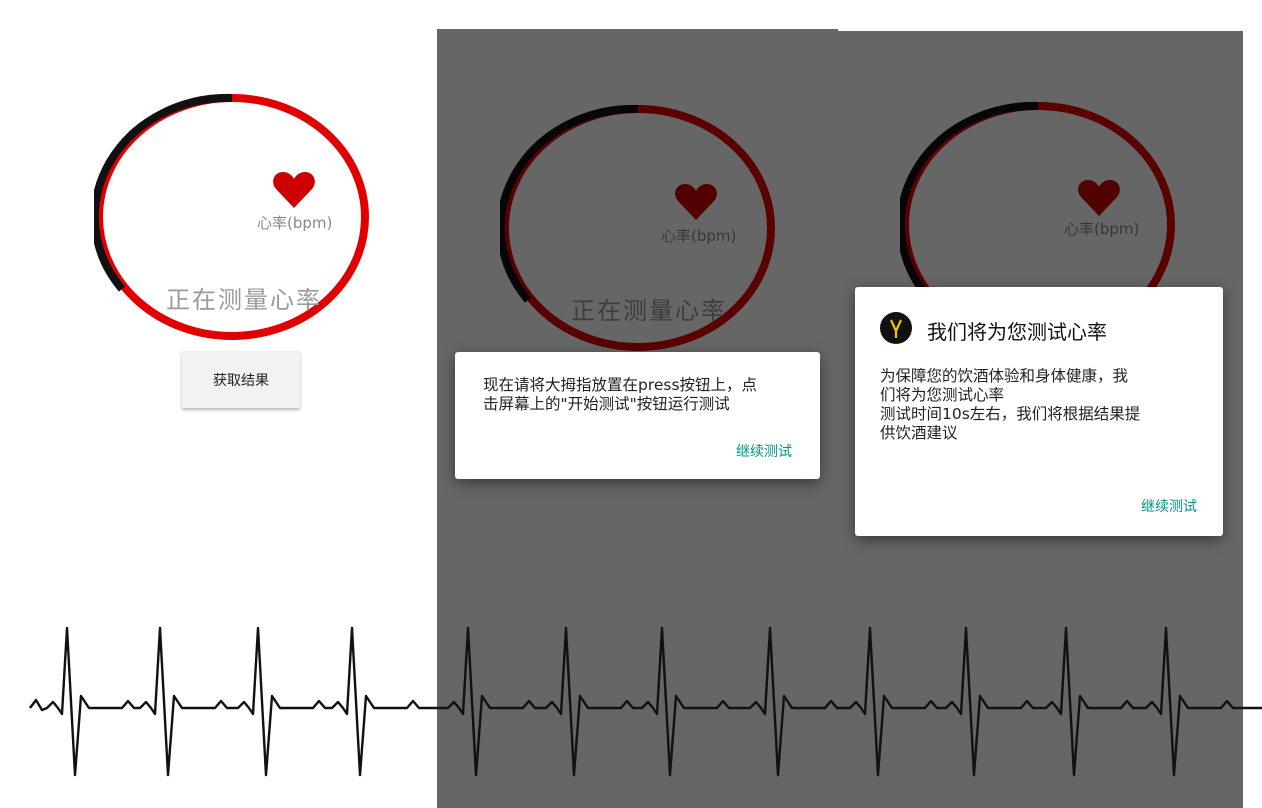 The image size is (1262, 808). Describe the element at coordinates (295, 223) in the screenshot. I see `heart-rate-unit-label: 心率(bpm)` at that location.